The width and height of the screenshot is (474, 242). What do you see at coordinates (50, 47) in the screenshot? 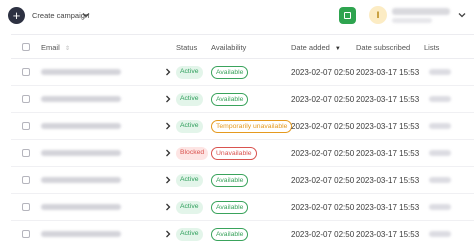
I see `column-label: Email` at bounding box center [50, 47].